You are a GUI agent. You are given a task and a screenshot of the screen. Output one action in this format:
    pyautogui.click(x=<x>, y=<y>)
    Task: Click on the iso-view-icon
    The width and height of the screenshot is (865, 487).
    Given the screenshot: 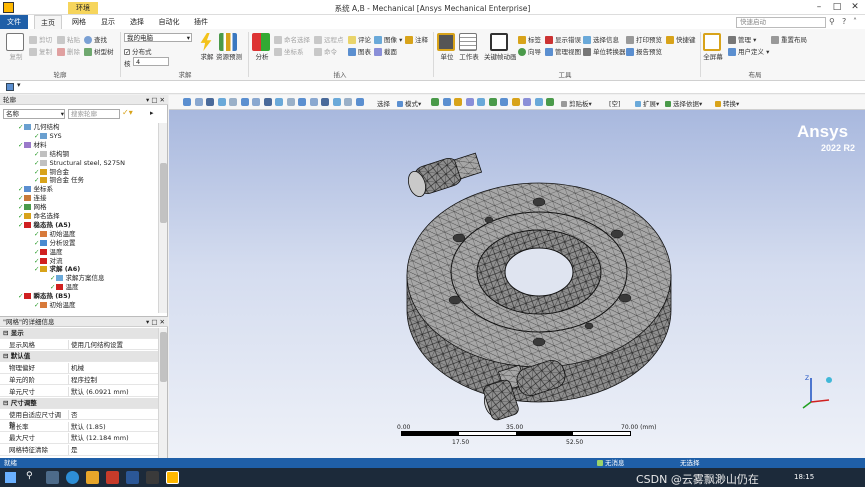 What is the action you would take?
    pyautogui.click(x=210, y=102)
    